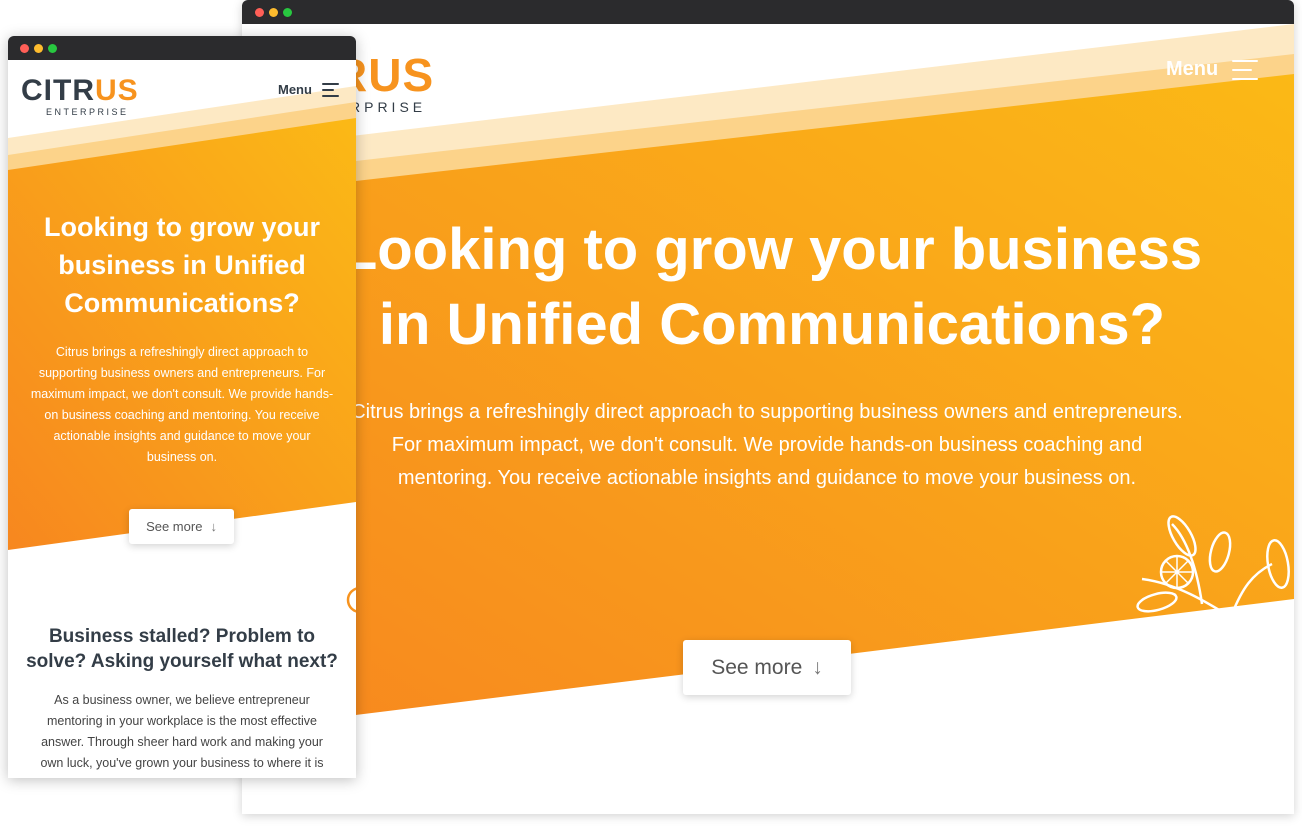  Describe the element at coordinates (295, 89) in the screenshot. I see `mobile-menu-label: Menu` at that location.